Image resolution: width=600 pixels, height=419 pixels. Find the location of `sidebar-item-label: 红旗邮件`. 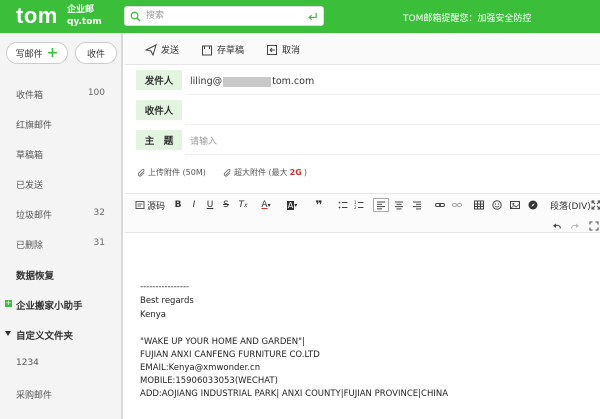

sidebar-item-label: 红旗邮件 is located at coordinates (34, 126).